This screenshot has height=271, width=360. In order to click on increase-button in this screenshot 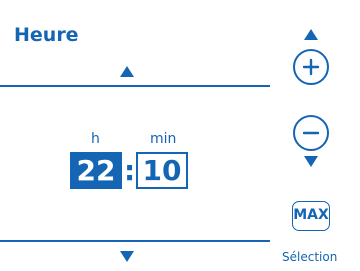, I will do `click(311, 67)`.